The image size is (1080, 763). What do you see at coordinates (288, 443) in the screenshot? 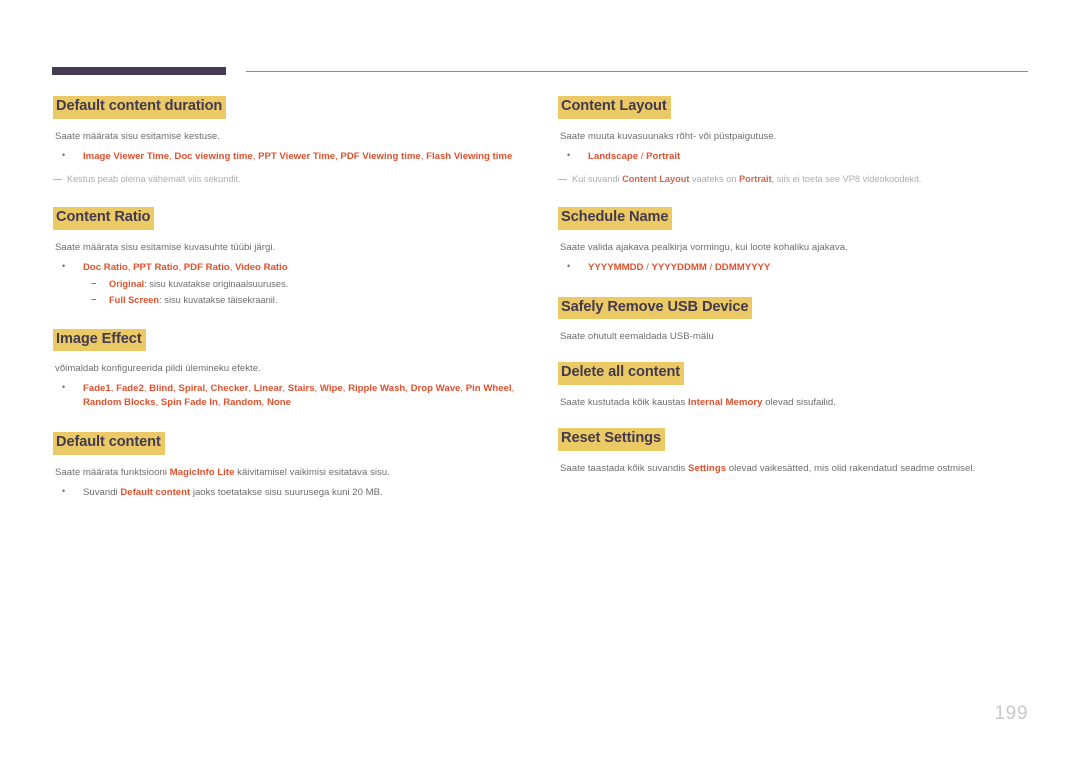
I see `section-heading: Default content` at bounding box center [288, 443].